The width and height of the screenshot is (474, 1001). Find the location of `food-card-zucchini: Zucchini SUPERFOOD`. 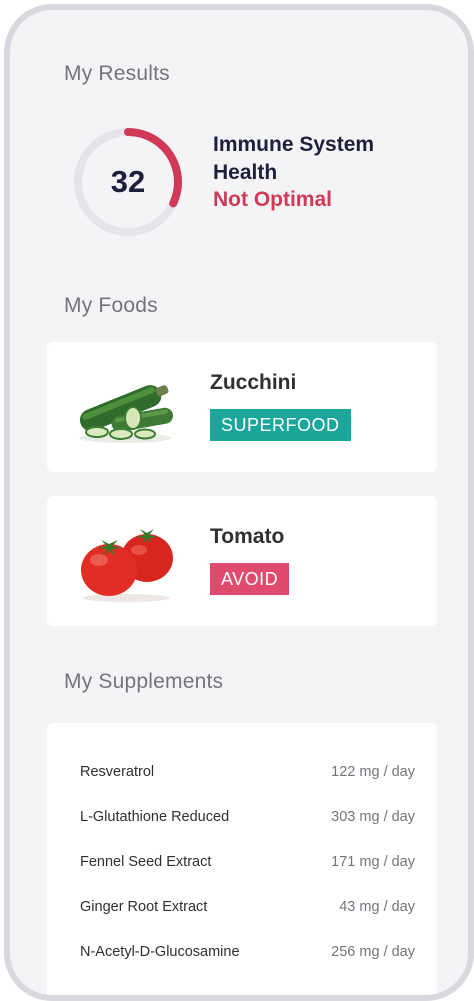

food-card-zucchini: Zucchini SUPERFOOD is located at coordinates (242, 407).